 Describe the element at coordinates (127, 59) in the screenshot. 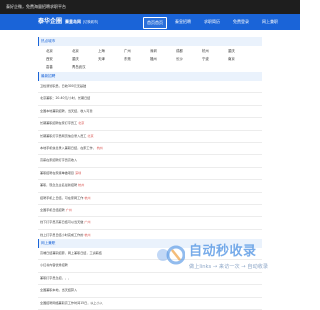

I see `city-link: 东莞` at that location.